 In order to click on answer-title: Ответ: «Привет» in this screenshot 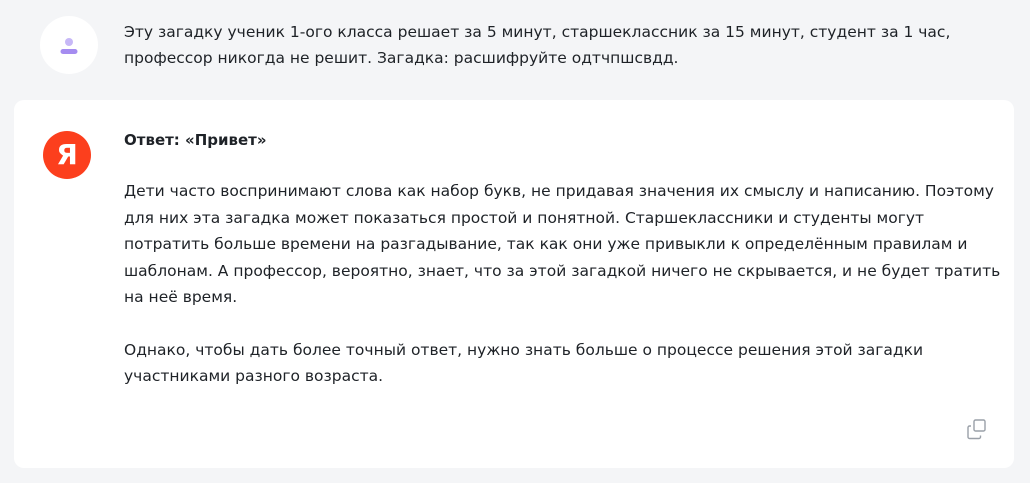, I will do `click(195, 140)`.